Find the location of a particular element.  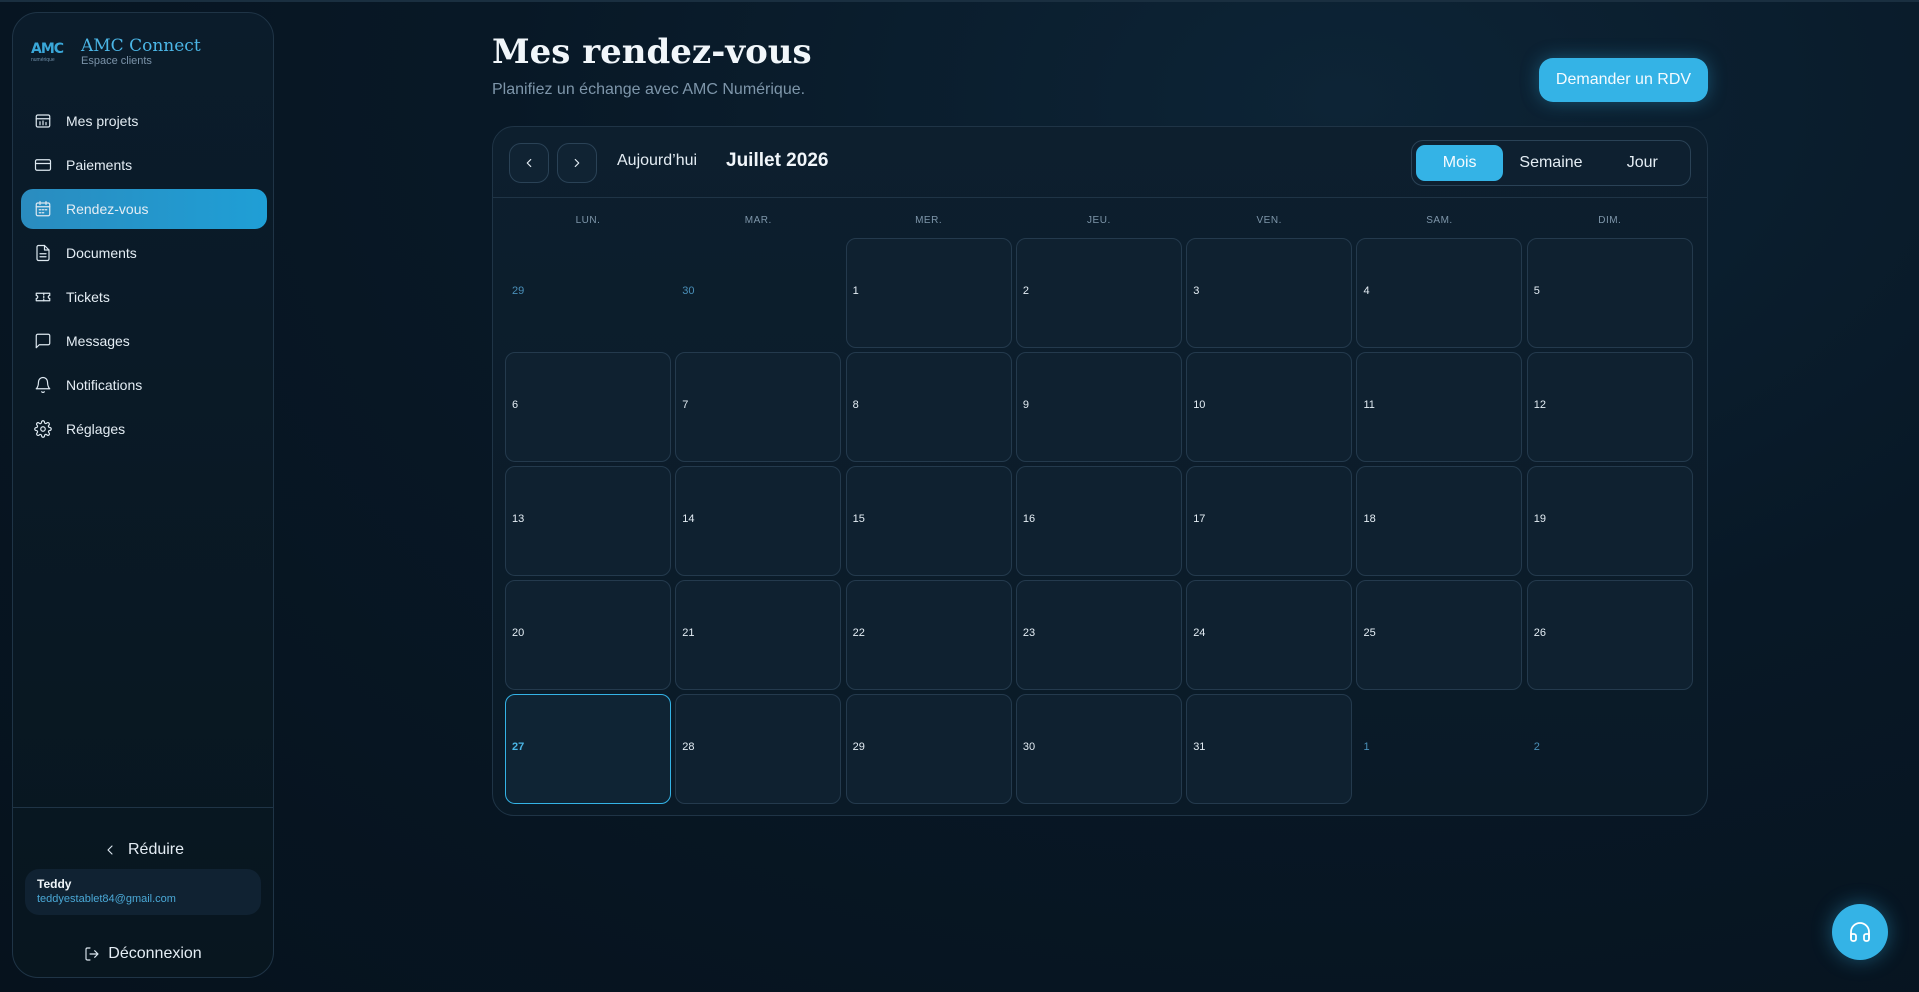

day-cell: 28 is located at coordinates (758, 749).